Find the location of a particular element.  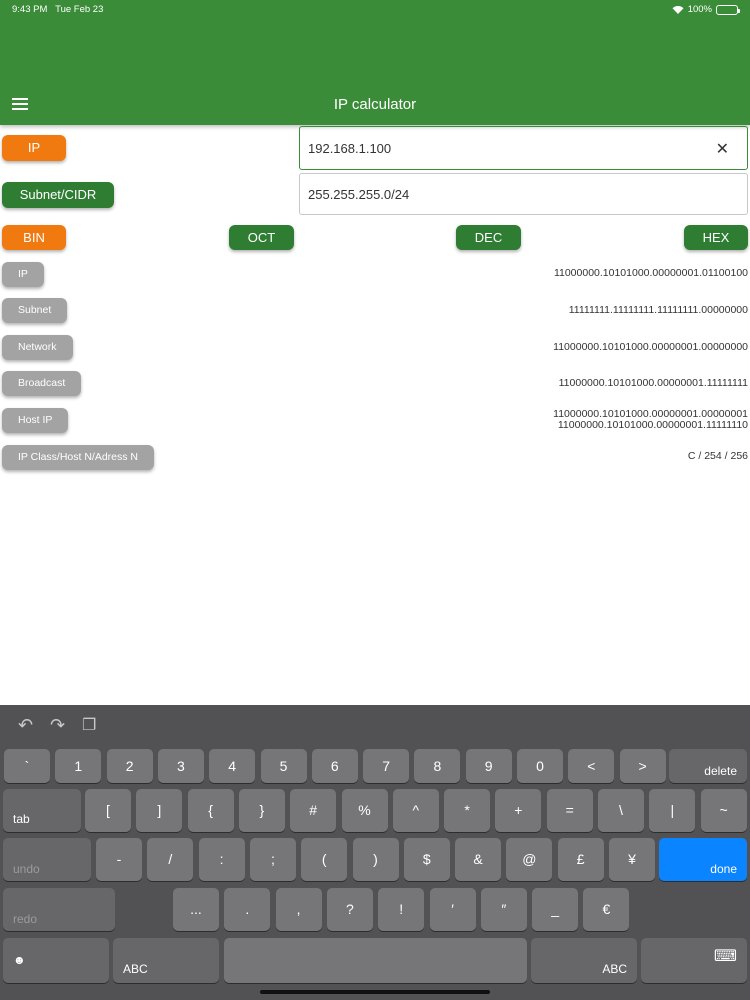

ip-input: 192.168.1.100 ✕ is located at coordinates (523, 148).